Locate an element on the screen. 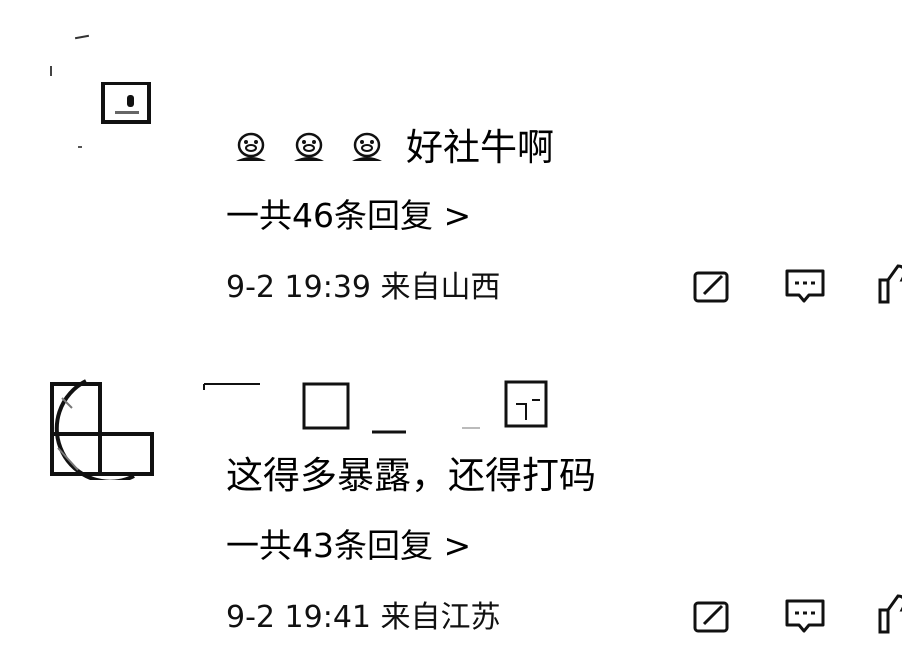 This screenshot has width=902, height=648. comment-text: 这得多暴露，还得打码 is located at coordinates (411, 475).